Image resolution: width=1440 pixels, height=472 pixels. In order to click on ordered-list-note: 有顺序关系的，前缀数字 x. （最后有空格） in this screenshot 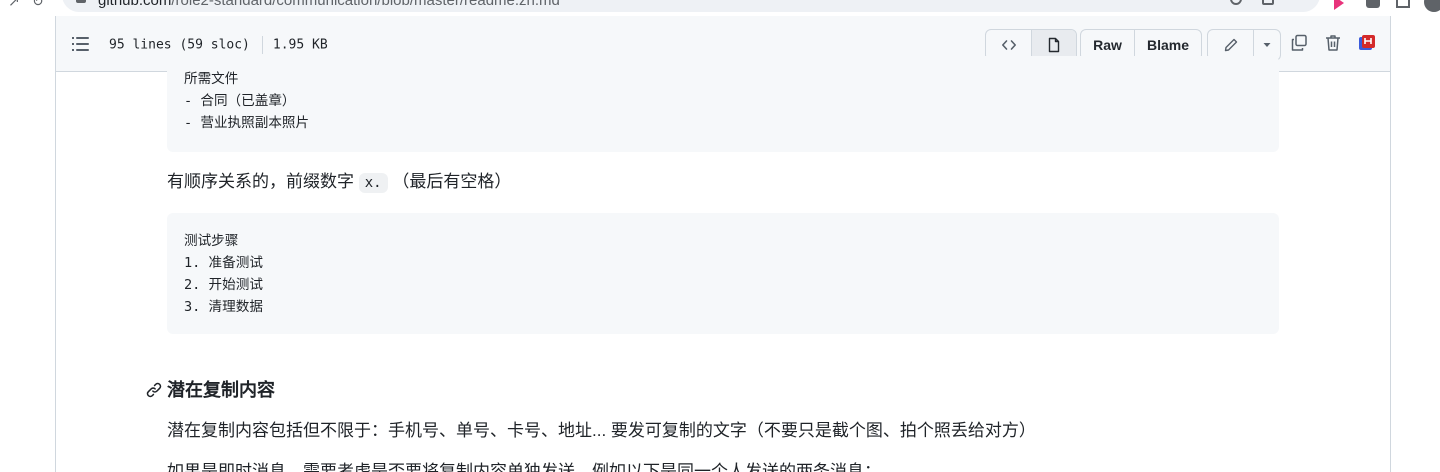, I will do `click(339, 182)`.